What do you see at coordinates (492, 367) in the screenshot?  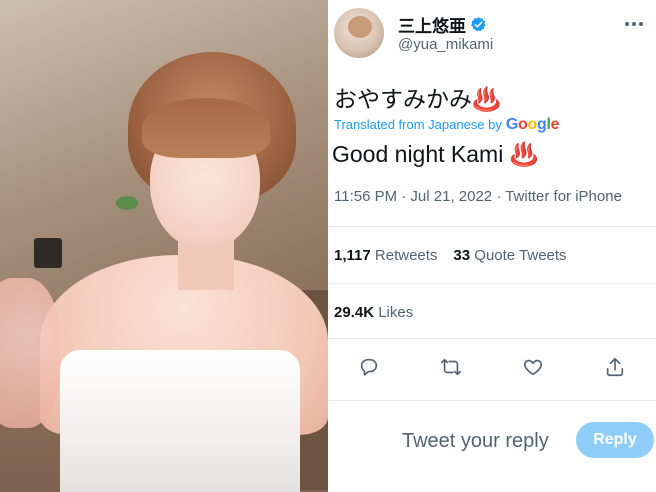 I see `tweet-actions-bar` at bounding box center [492, 367].